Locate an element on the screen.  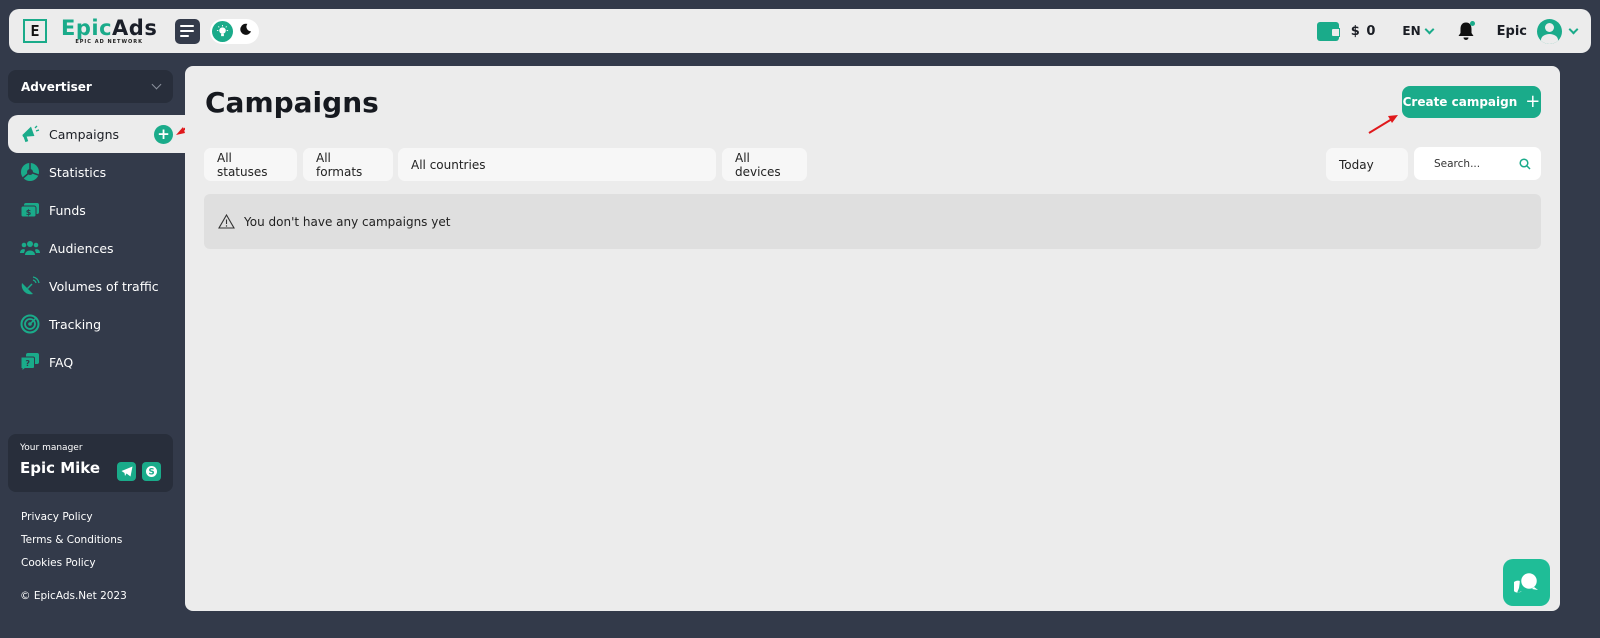
sidebar-nav: Campaigns + Statistics $ Funds Audiences is located at coordinates (96, 248).